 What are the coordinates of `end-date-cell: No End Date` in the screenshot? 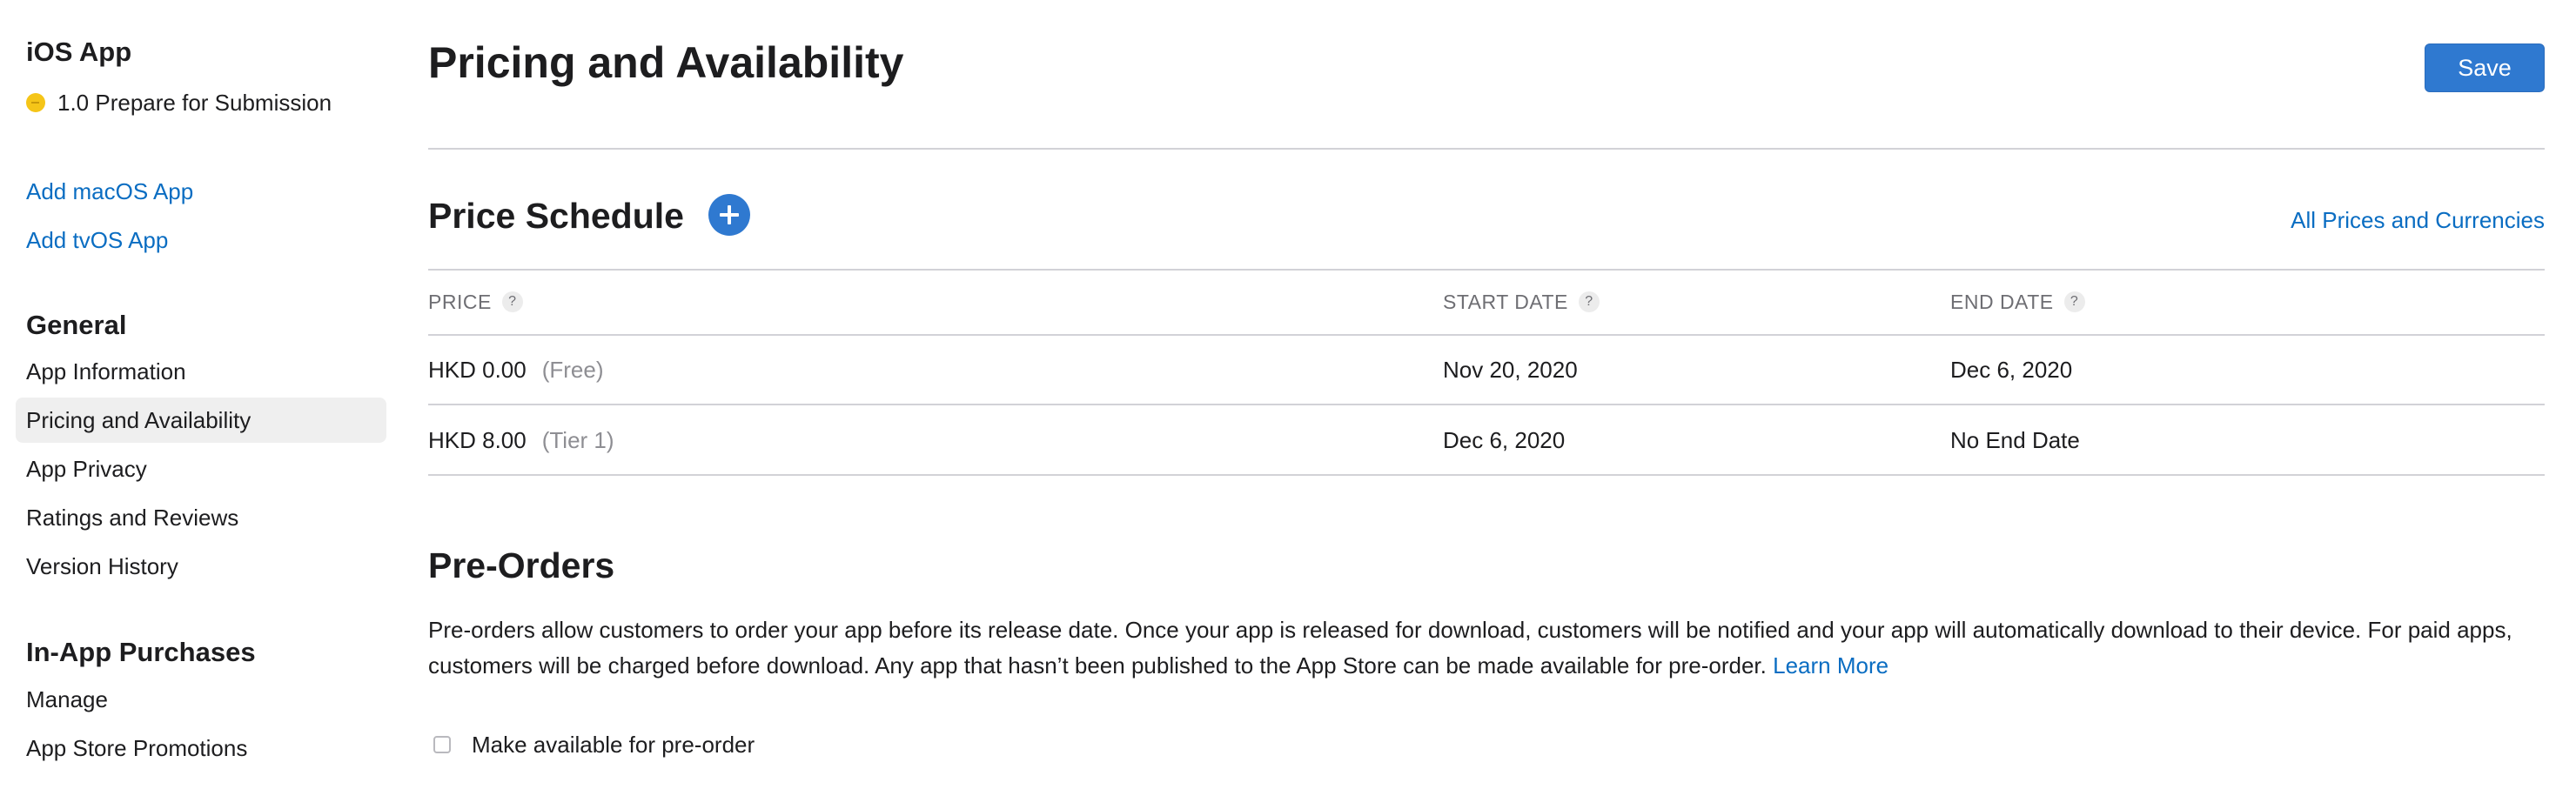 It's located at (2015, 440).